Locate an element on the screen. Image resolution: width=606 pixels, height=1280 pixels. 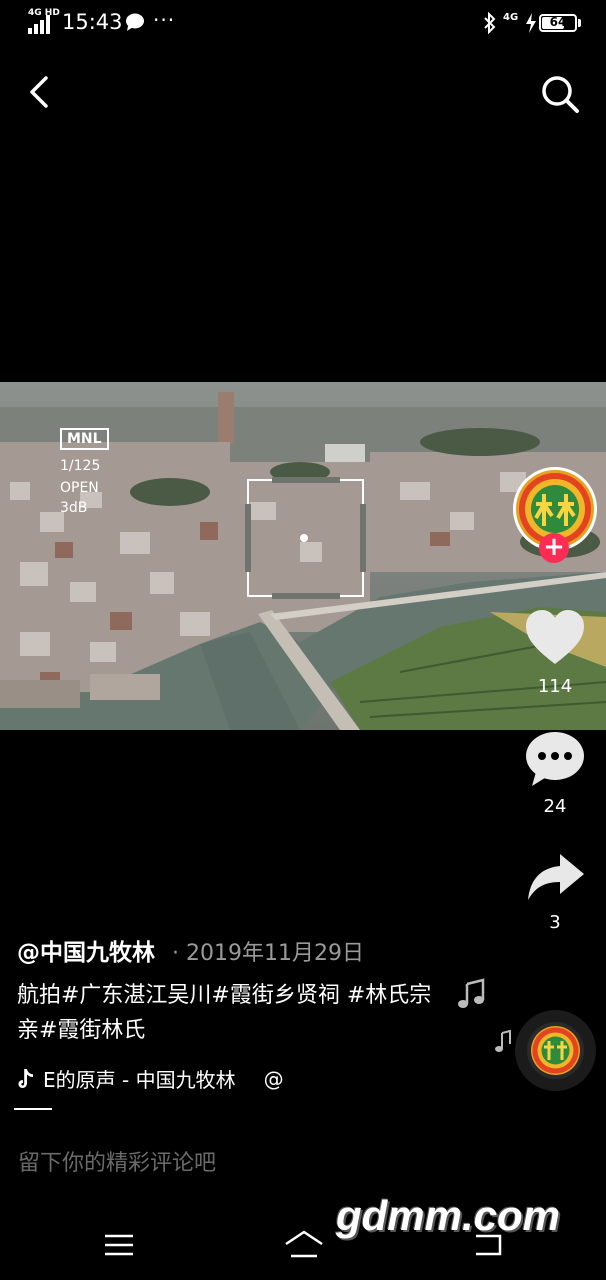
share-button: 3 is located at coordinates (555, 892).